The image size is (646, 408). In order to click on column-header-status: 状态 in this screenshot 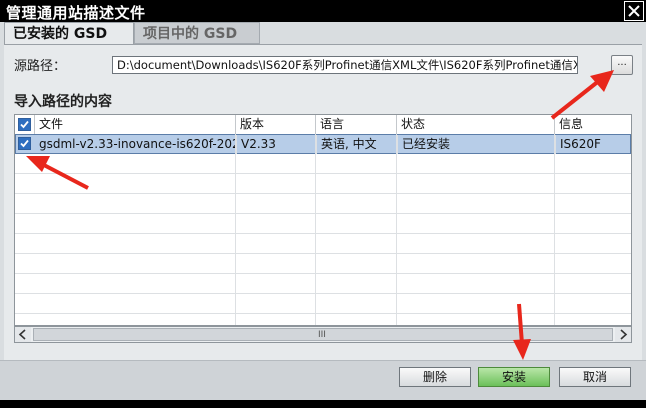, I will do `click(475, 124)`.